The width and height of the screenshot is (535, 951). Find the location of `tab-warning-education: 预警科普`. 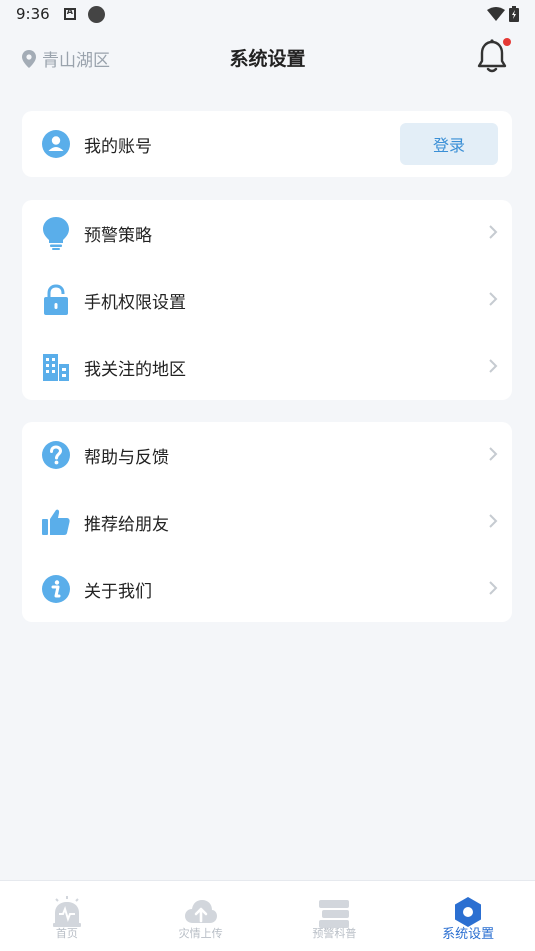

tab-warning-education: 预警科普 is located at coordinates (335, 916).